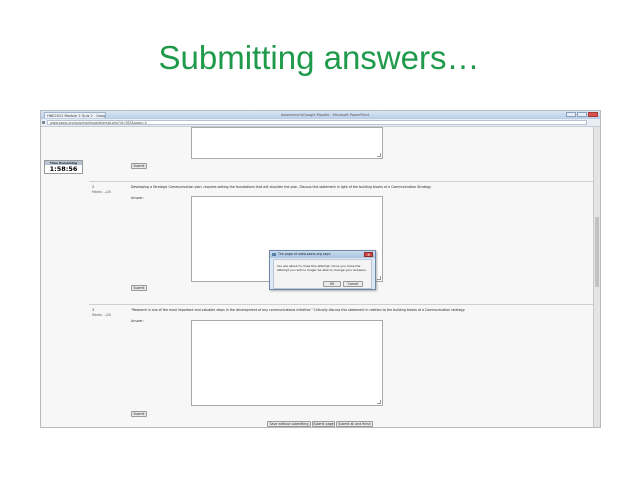 Image resolution: width=638 pixels, height=478 pixels. I want to click on browser-tab: HNE2012 Module 2 Quiz 2 - Google Chrome, so click(75, 115).